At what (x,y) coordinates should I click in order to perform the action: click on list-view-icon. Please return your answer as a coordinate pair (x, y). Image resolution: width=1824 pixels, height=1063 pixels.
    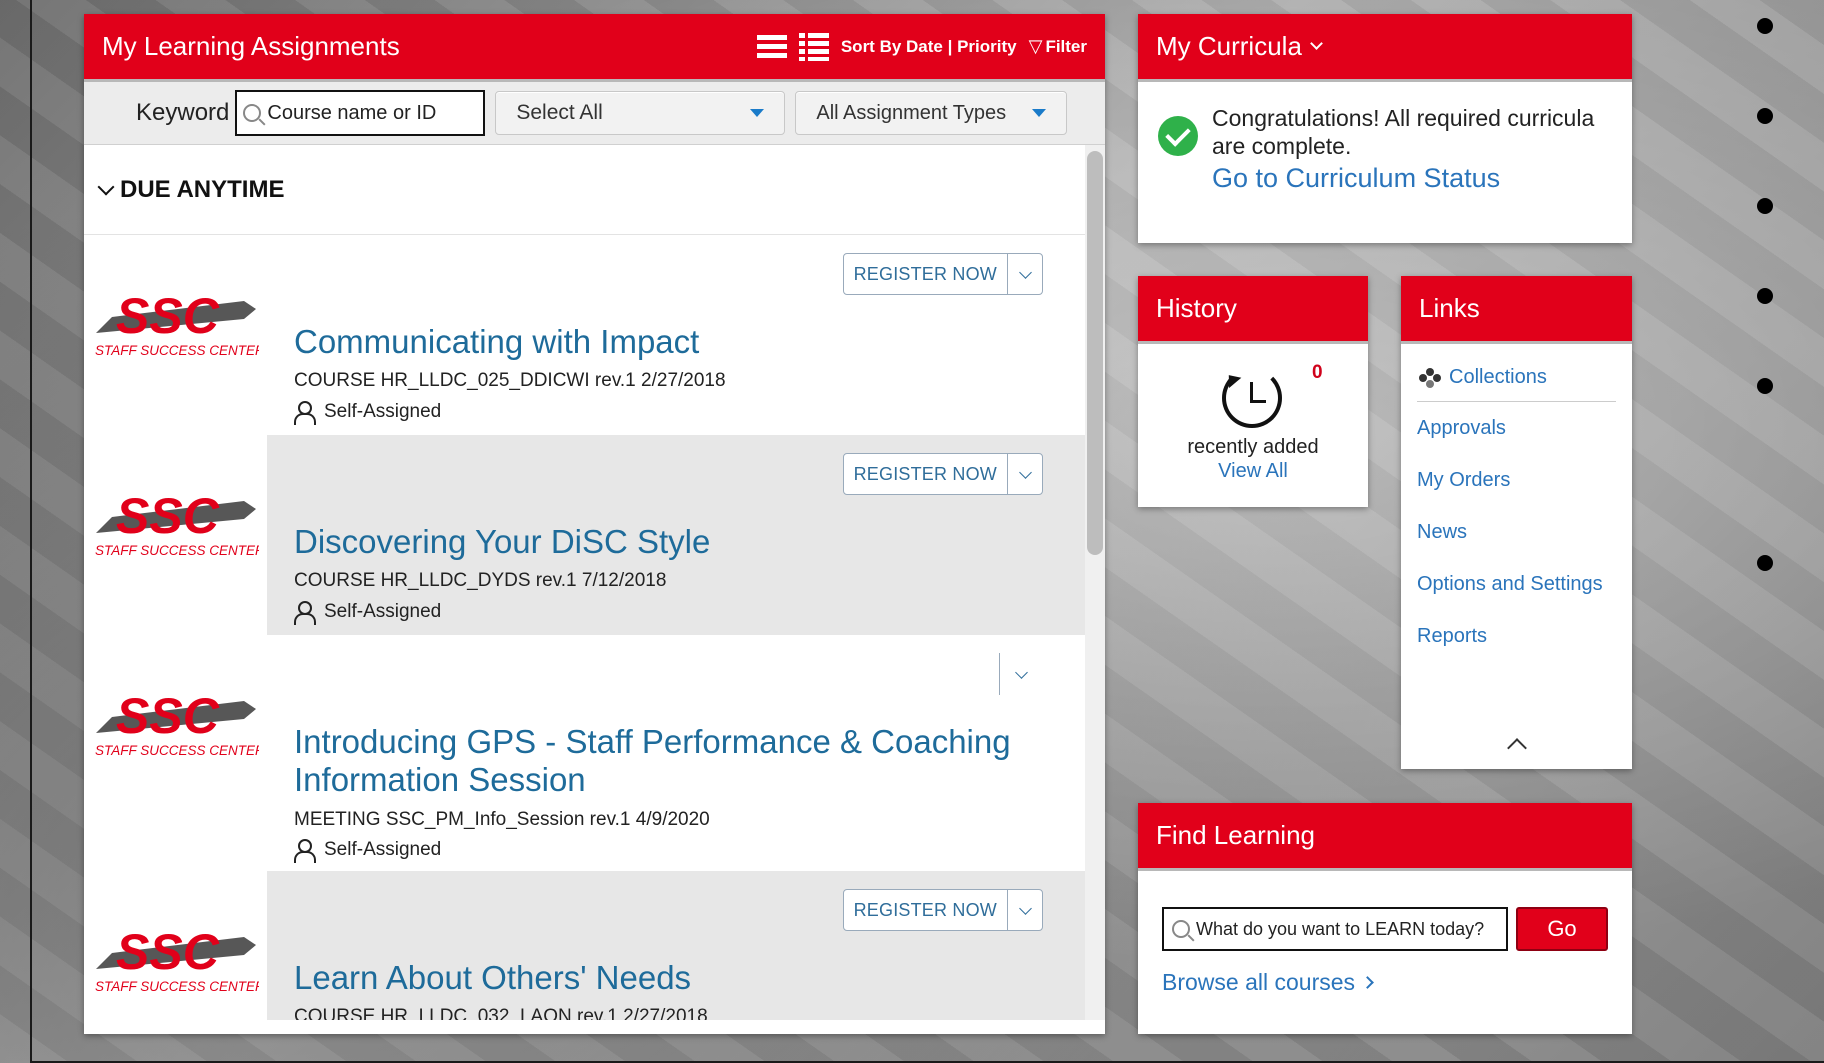
    Looking at the image, I should click on (771, 46).